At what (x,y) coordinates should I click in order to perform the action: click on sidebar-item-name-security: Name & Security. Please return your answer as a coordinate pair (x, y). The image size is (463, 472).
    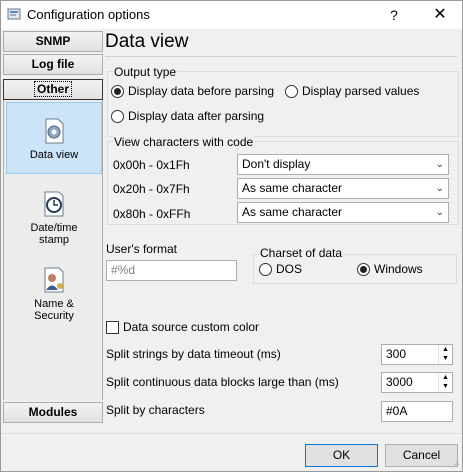
    Looking at the image, I should click on (54, 293).